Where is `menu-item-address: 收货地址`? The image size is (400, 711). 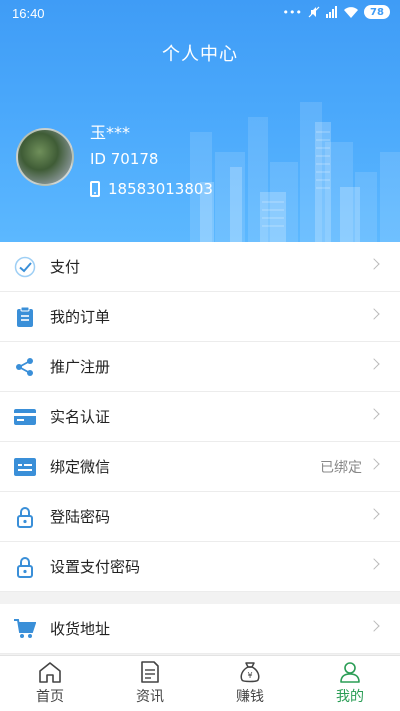
menu-item-address: 收货地址 is located at coordinates (200, 629).